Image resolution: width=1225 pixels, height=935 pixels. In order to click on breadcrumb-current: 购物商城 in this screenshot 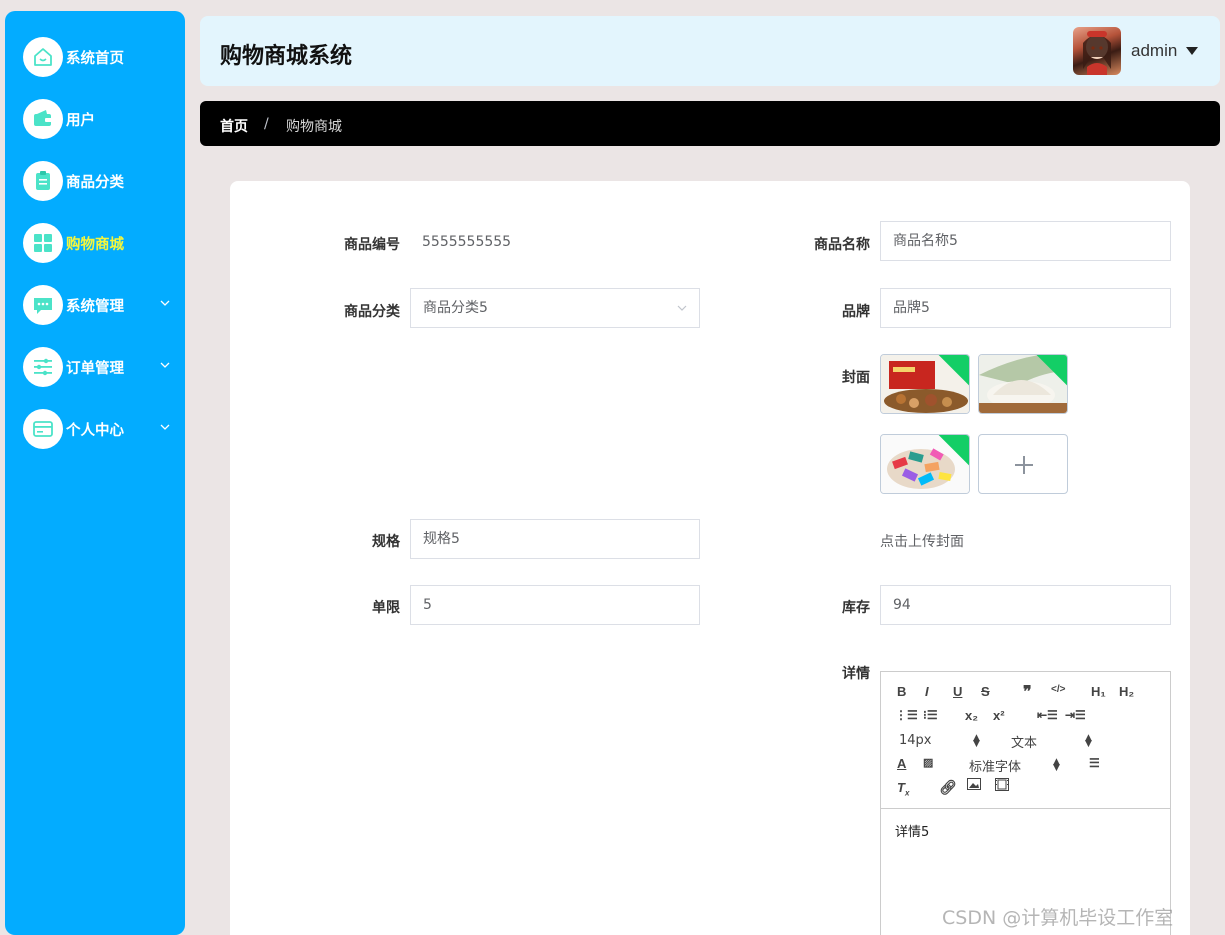, I will do `click(314, 127)`.